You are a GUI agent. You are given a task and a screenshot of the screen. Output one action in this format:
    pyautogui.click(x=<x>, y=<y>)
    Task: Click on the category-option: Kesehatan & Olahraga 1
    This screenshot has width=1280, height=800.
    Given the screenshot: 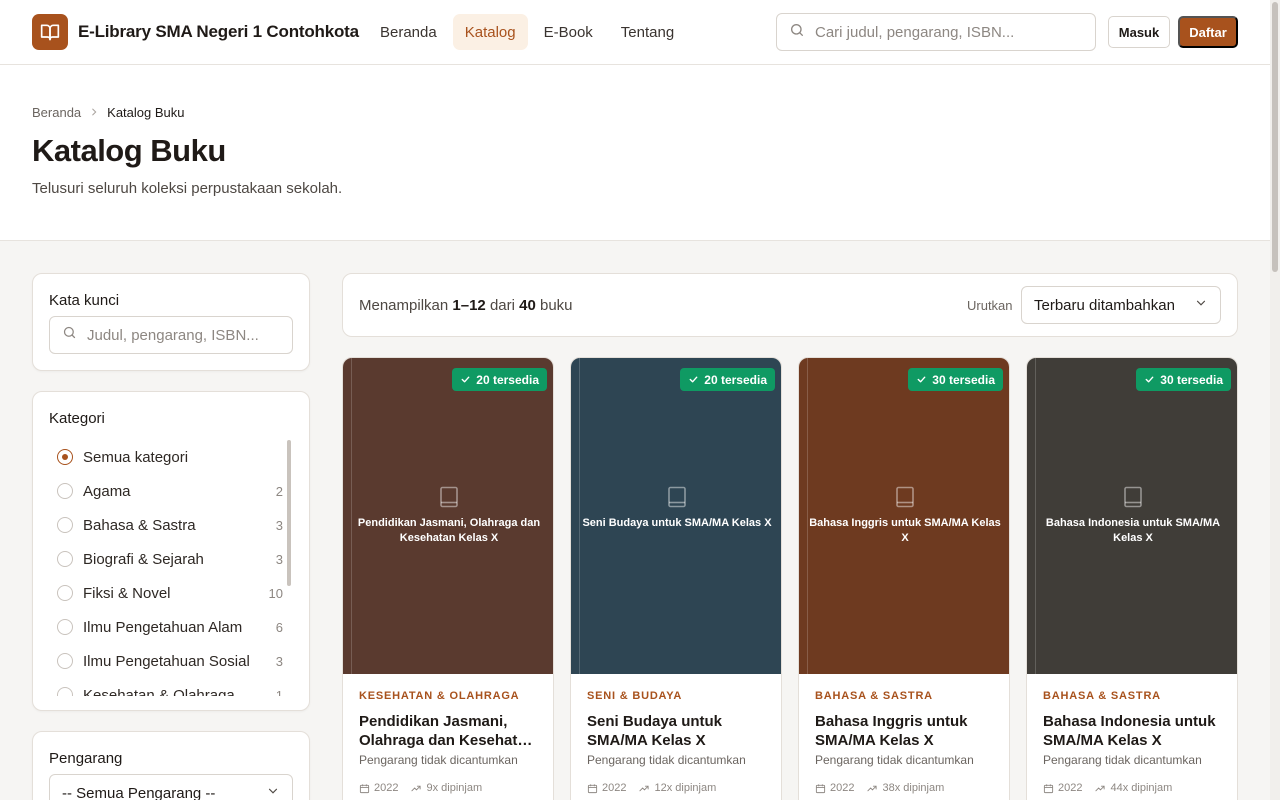 What is the action you would take?
    pyautogui.click(x=167, y=687)
    